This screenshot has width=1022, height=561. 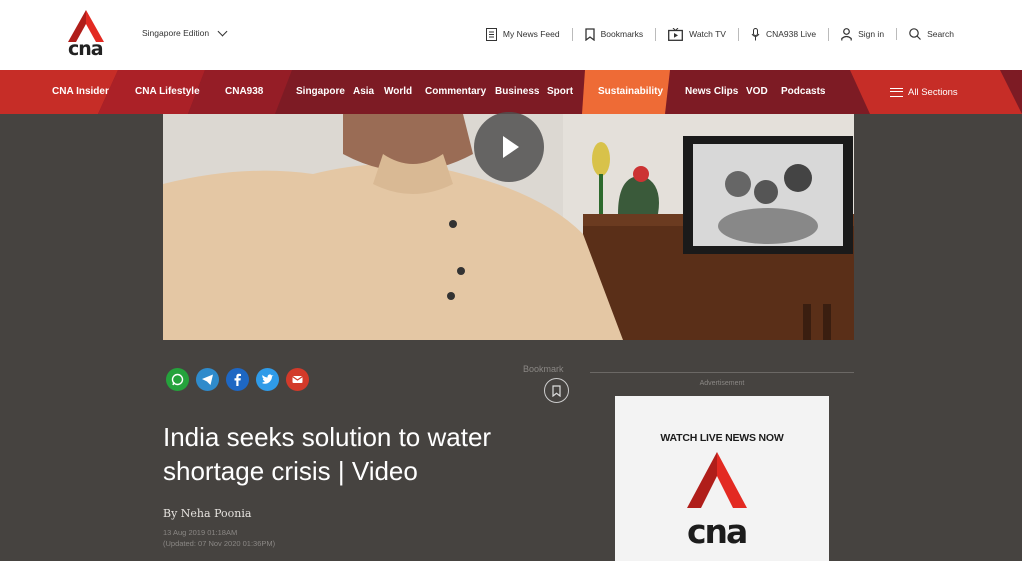 I want to click on published-date: 13 Aug 2019 01:18AM, so click(x=200, y=532).